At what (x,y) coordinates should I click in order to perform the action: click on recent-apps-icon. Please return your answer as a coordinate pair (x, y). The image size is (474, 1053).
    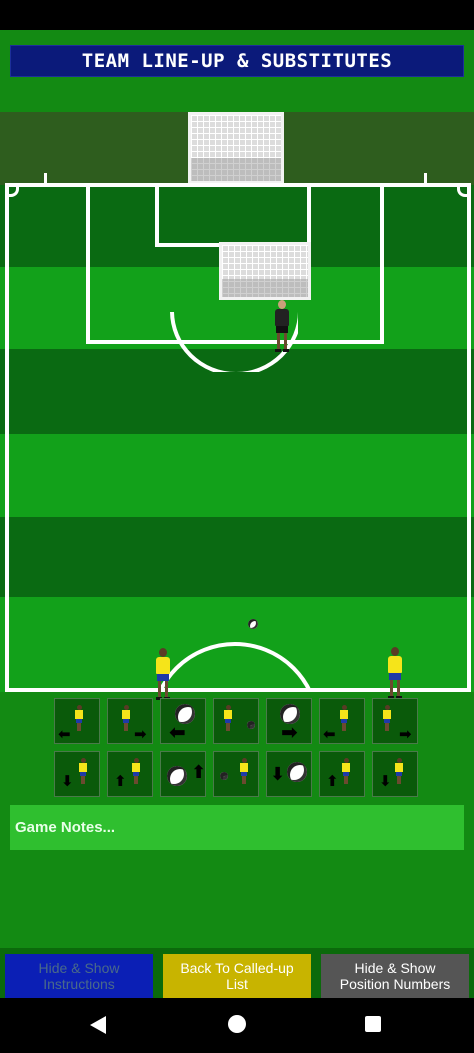
    Looking at the image, I should click on (373, 1024).